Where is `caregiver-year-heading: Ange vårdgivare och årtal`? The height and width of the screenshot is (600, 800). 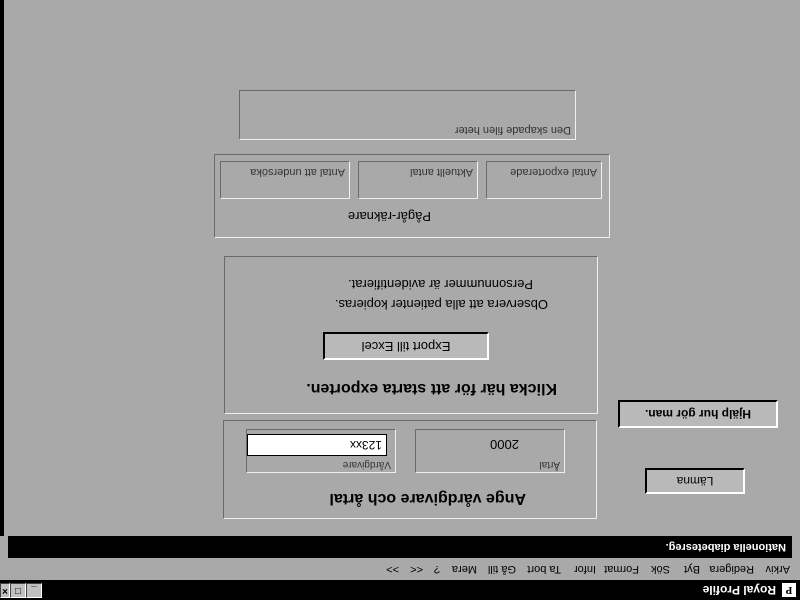 caregiver-year-heading: Ange vårdgivare och årtal is located at coordinates (427, 498).